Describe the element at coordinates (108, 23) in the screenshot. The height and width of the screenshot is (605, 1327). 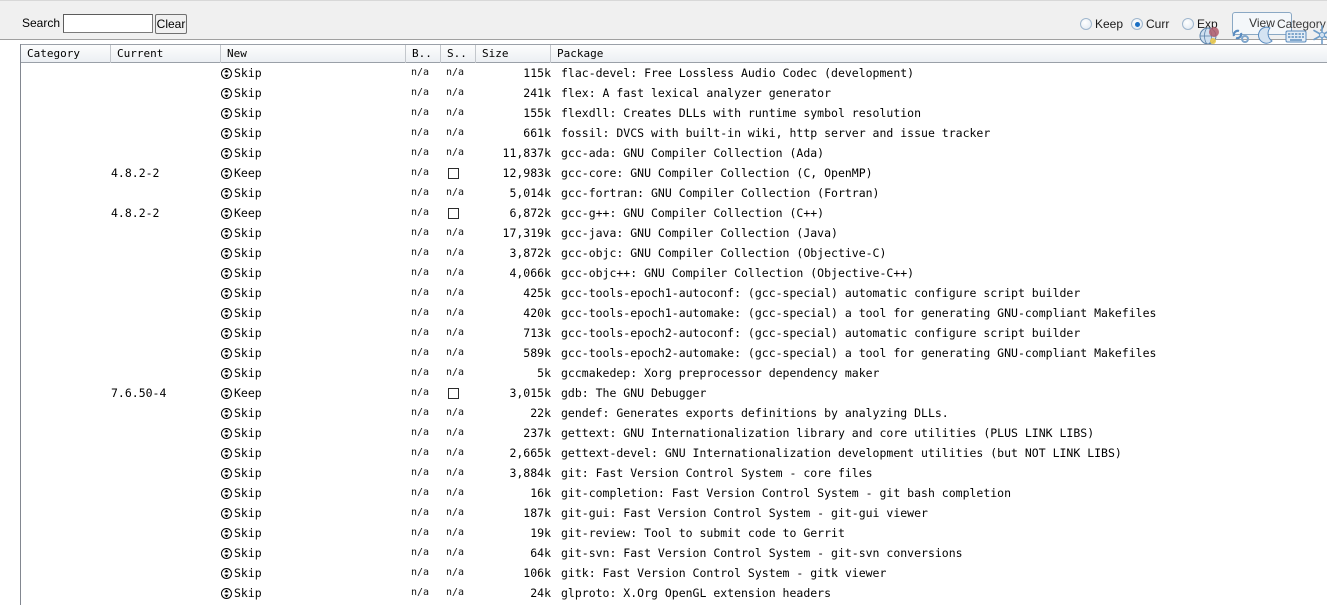
I see `search-input` at that location.